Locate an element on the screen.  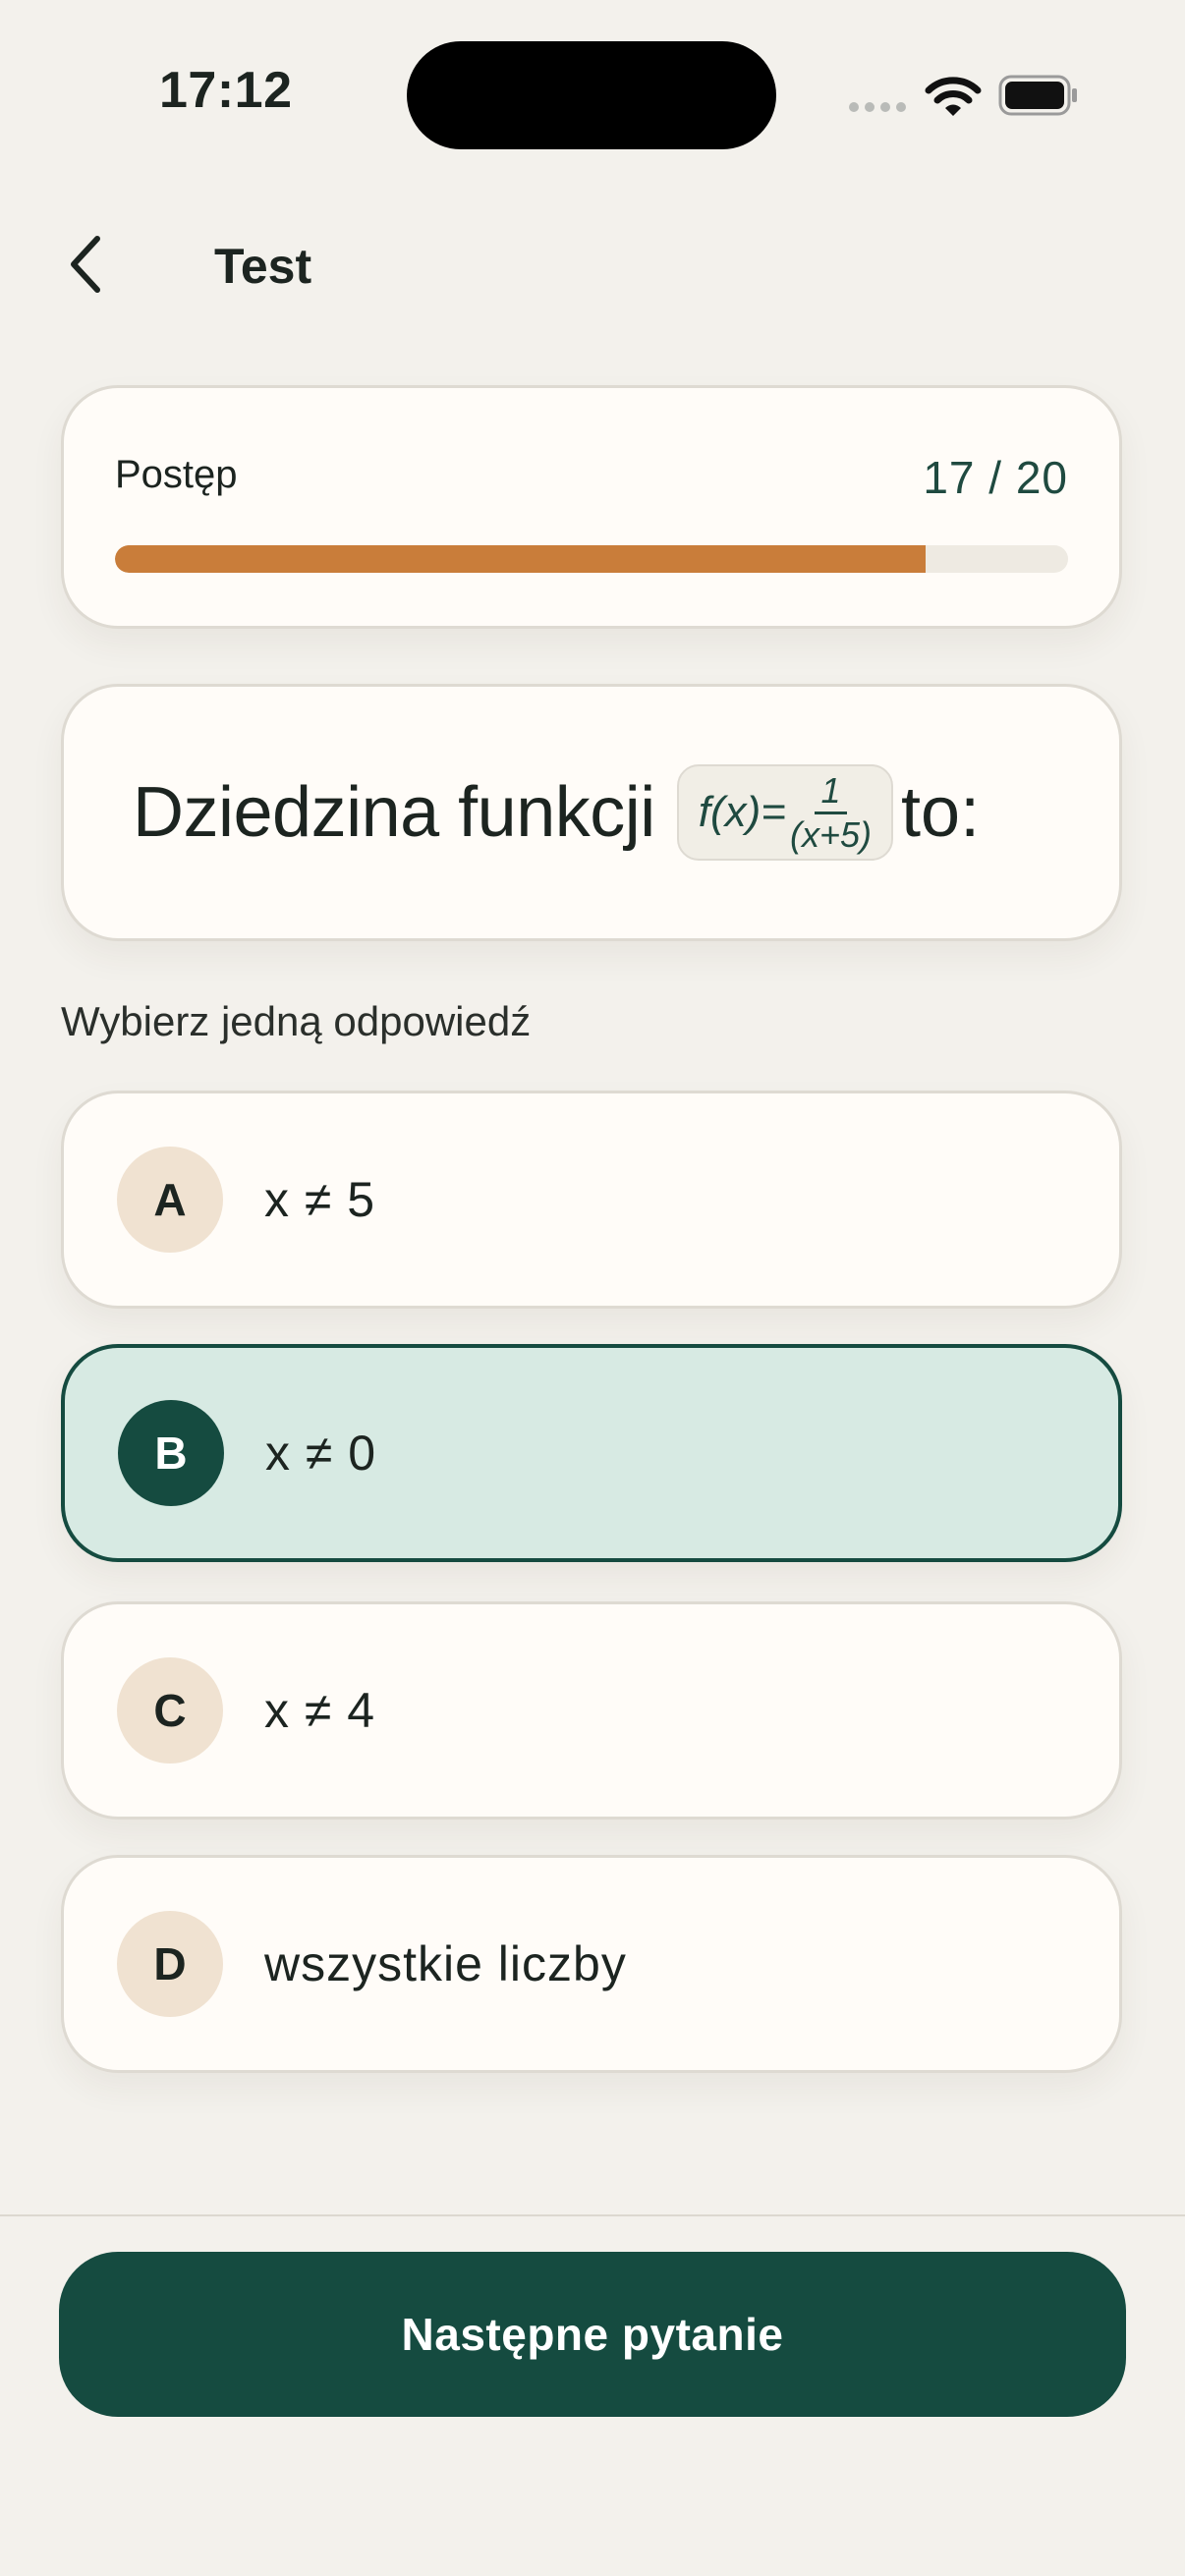
next-question-button: Następne pytanie is located at coordinates (592, 2334).